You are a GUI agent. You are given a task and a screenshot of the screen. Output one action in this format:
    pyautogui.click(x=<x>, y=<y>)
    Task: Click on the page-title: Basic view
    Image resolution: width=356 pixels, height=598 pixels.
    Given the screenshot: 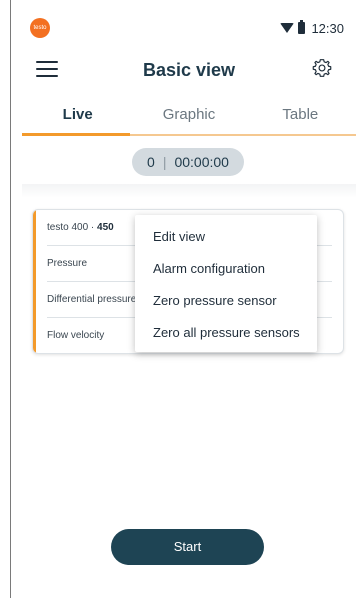 What is the action you would take?
    pyautogui.click(x=189, y=70)
    